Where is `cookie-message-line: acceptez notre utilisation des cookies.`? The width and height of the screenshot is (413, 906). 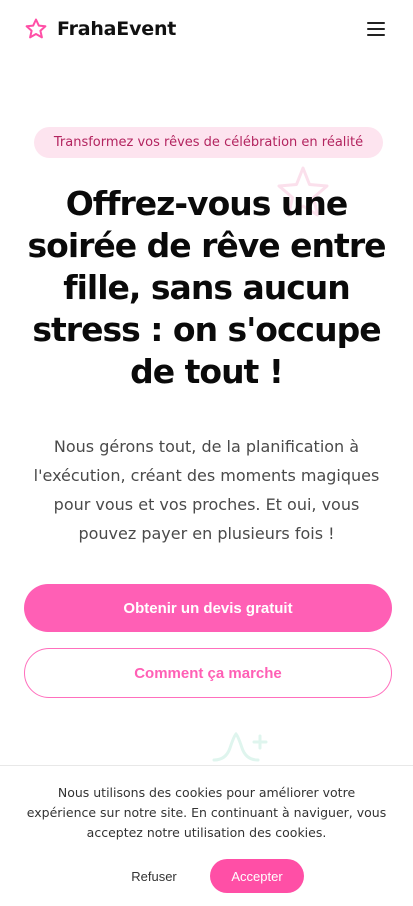
cookie-message-line: acceptez notre utilisation des cookies. is located at coordinates (206, 832).